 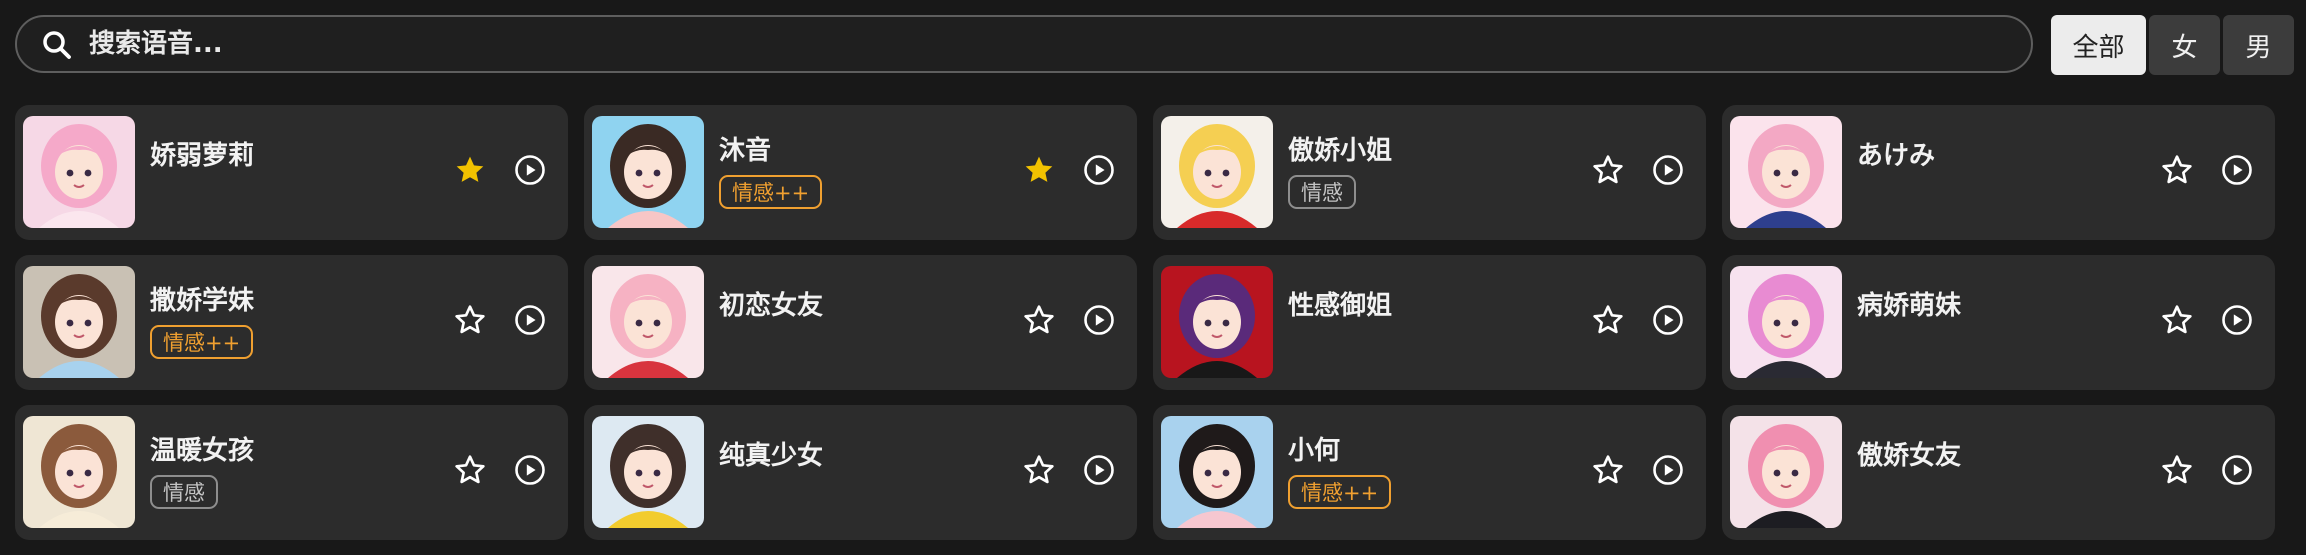 I want to click on voice-card: 性感御姐, so click(x=1429, y=322).